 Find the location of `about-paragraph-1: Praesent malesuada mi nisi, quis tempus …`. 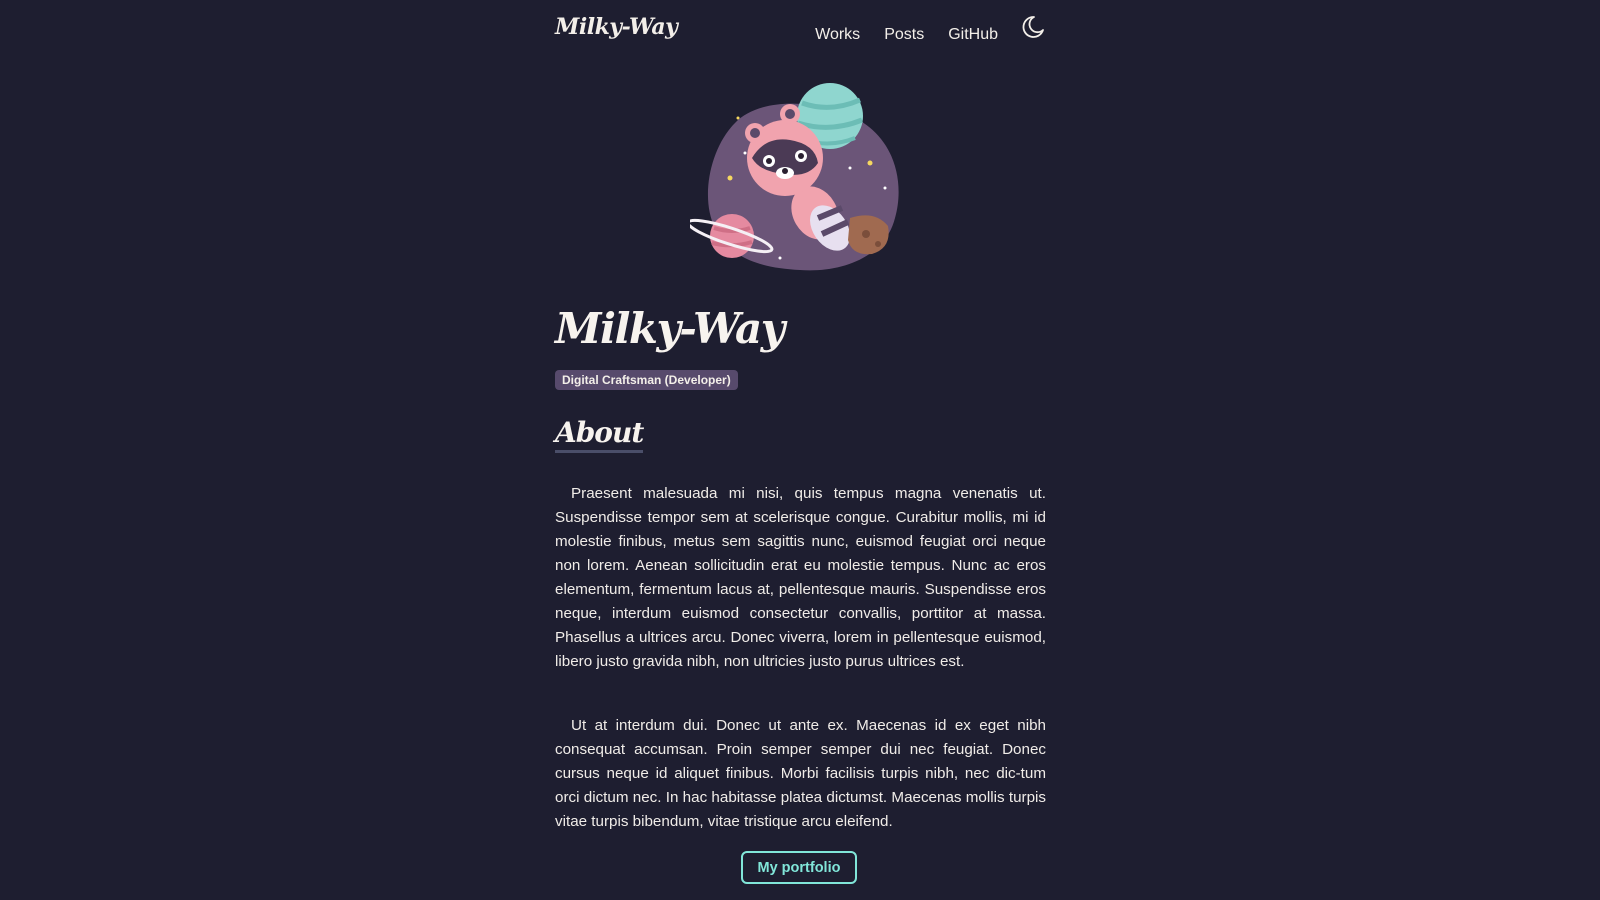

about-paragraph-1: Praesent malesuada mi nisi, quis tempus … is located at coordinates (800, 577).